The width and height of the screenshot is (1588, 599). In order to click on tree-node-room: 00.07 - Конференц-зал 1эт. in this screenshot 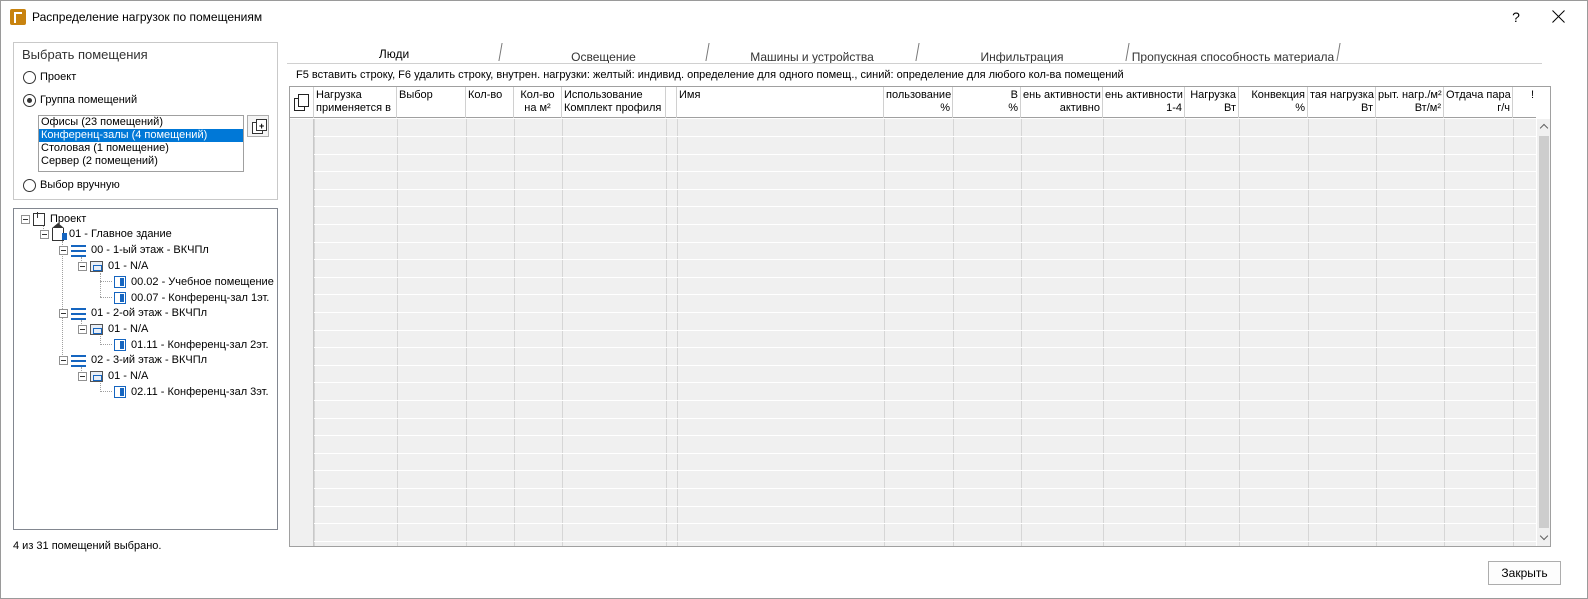, I will do `click(191, 298)`.